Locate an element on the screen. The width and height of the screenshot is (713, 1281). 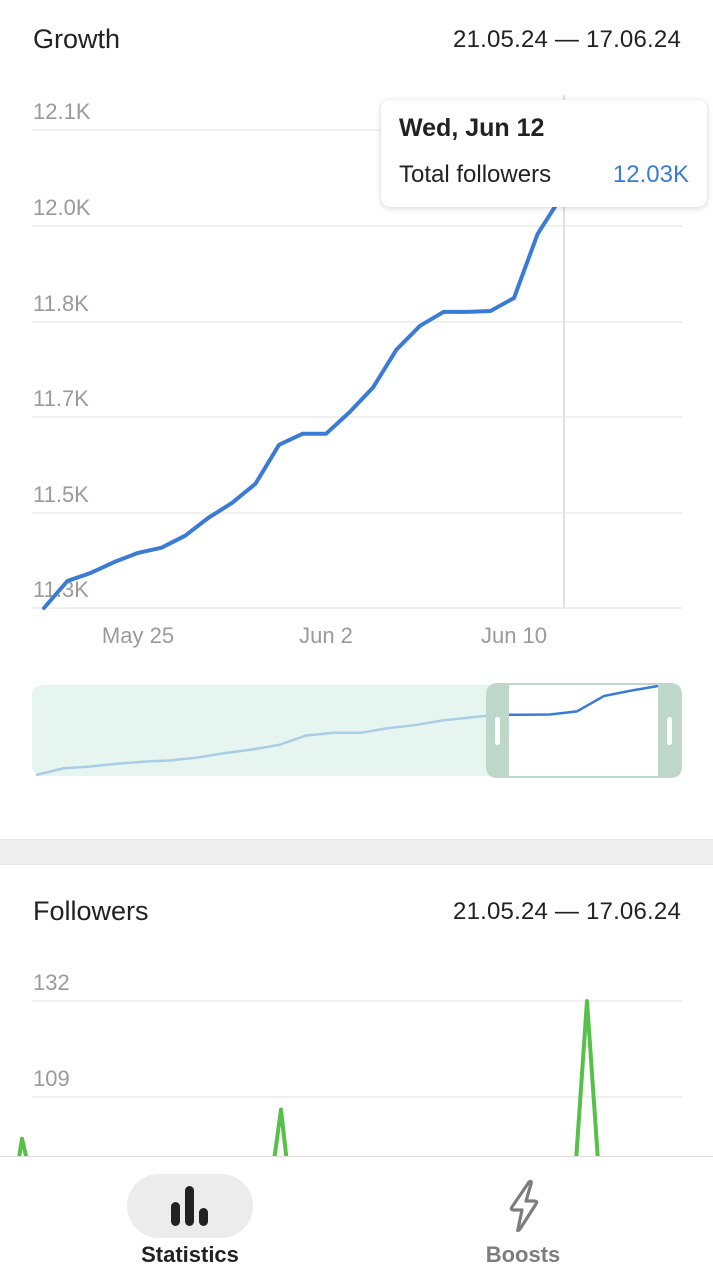
tooltip-value: 12.03K is located at coordinates (650, 174).